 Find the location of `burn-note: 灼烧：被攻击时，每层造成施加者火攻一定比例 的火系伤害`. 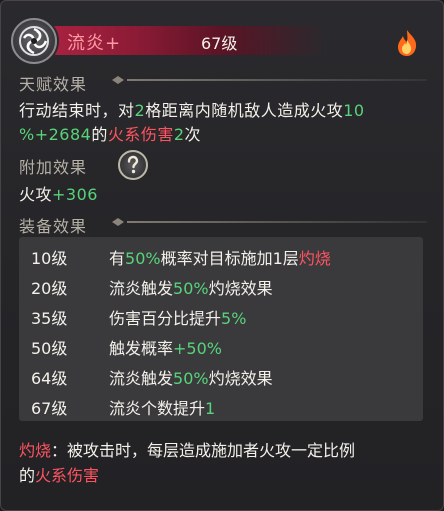

burn-note: 灼烧：被攻击时，每层造成施加者火攻一定比例 的火系伤害 is located at coordinates (224, 463).